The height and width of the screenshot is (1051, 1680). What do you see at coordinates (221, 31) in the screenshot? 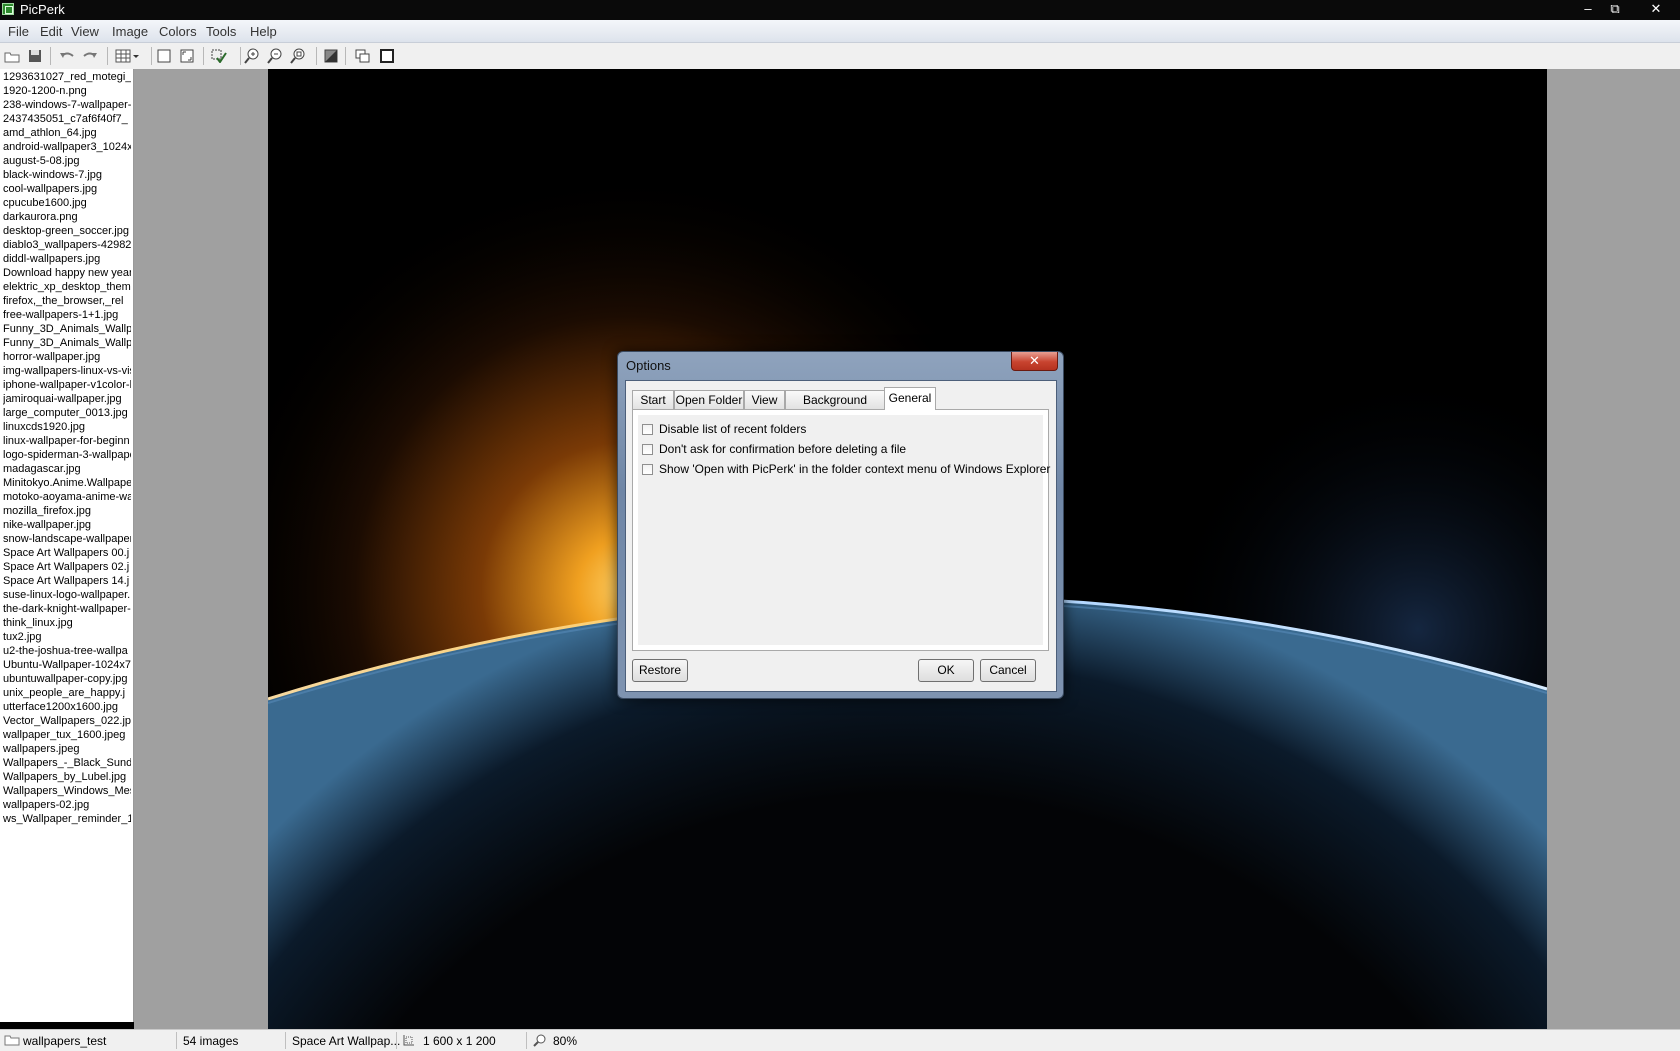
I see `menu-tools: Tools` at bounding box center [221, 31].